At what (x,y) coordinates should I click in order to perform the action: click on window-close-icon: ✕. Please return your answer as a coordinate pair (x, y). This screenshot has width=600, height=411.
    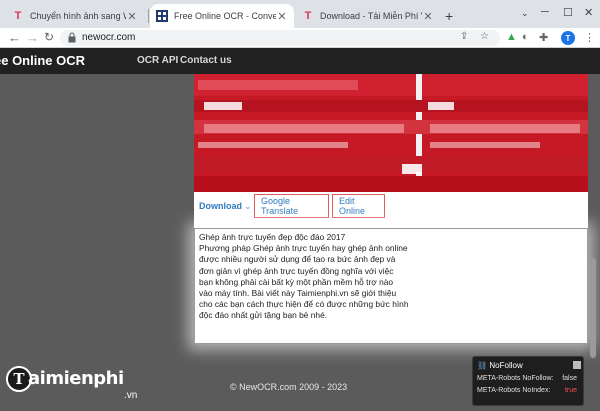
    Looking at the image, I should click on (588, 12).